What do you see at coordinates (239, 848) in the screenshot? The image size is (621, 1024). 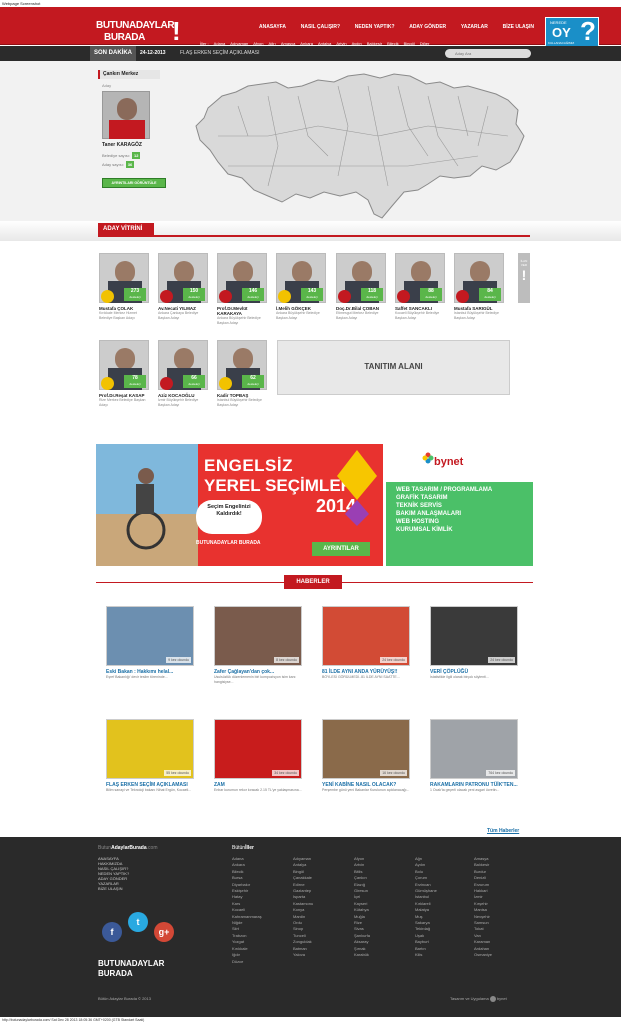 I see `footer-cities-title-pre: Bütün` at bounding box center [239, 848].